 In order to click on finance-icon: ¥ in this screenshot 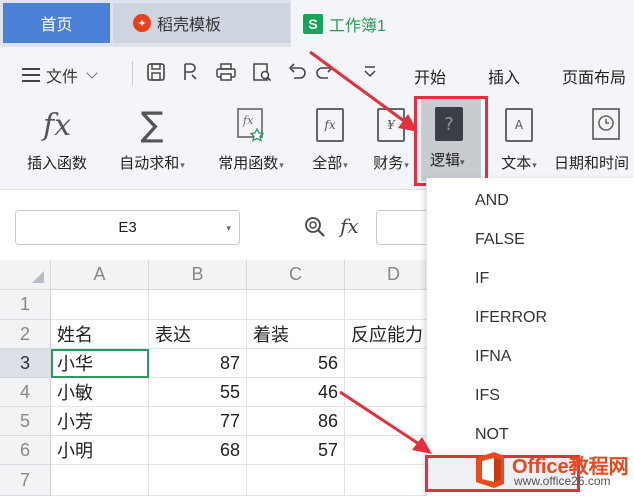, I will do `click(391, 125)`.